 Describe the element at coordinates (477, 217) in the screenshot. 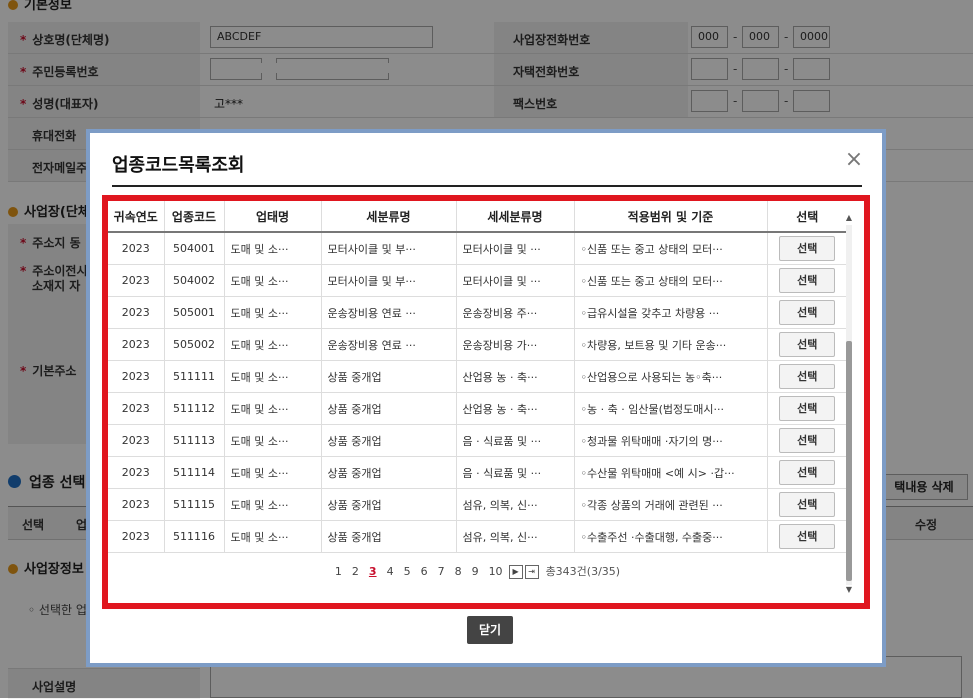

I see `table-header-row: 귀속연도 업종코드 업태명 세분류명 세세분류명 적용범위 및 기준 선택` at that location.